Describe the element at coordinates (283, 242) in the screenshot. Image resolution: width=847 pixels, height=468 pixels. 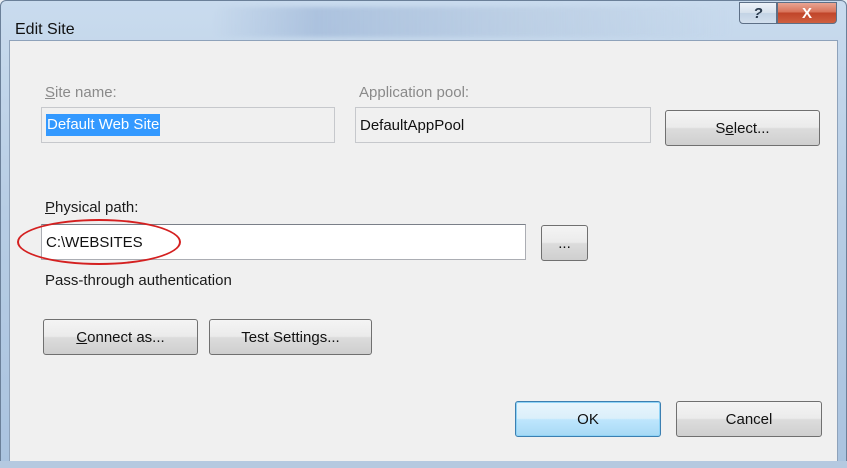
I see `physical-path-input: C:\WEBSITES` at that location.